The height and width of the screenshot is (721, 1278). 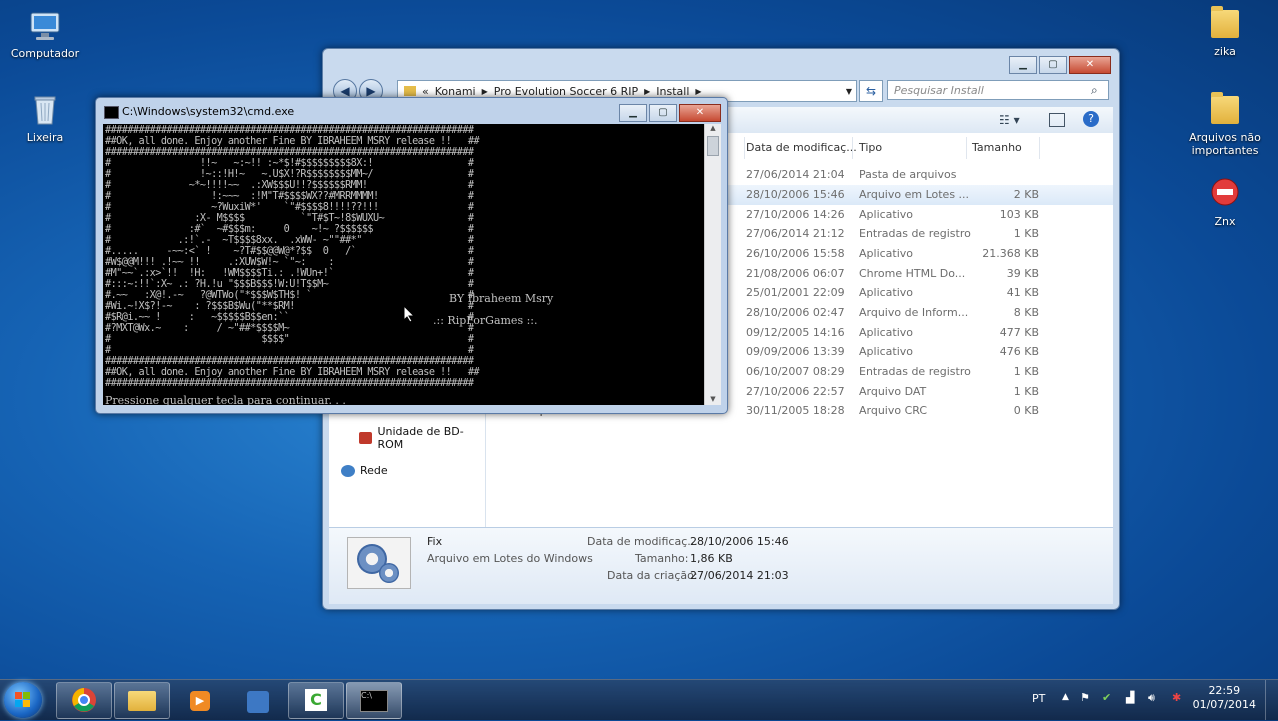 I want to click on breadcrumb-item: Install, so click(x=672, y=91).